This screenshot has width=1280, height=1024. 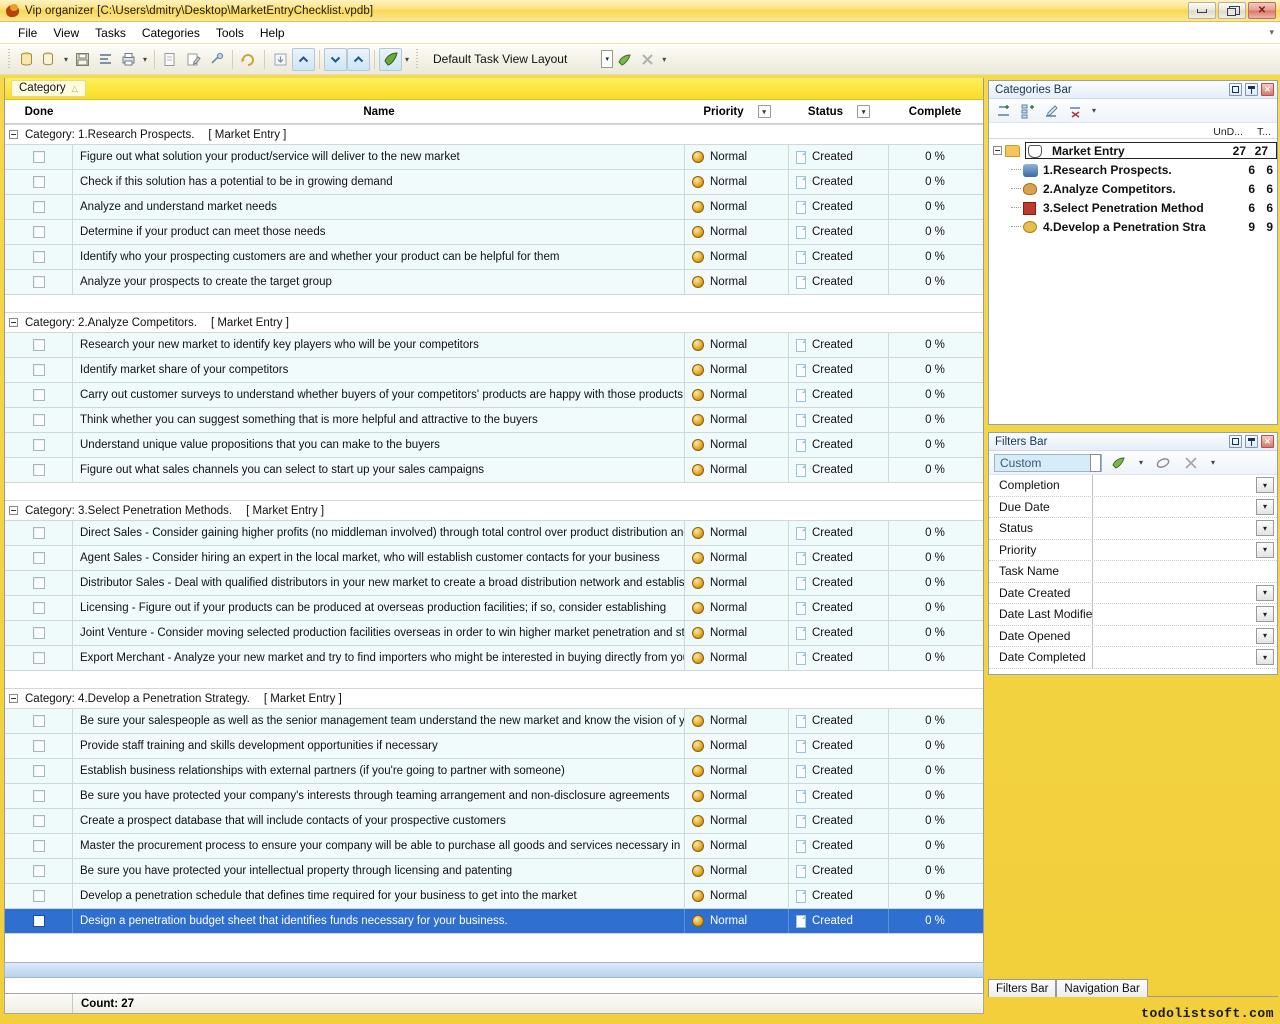 I want to click on tab-navigation-bar: Navigation Bar, so click(x=1102, y=988).